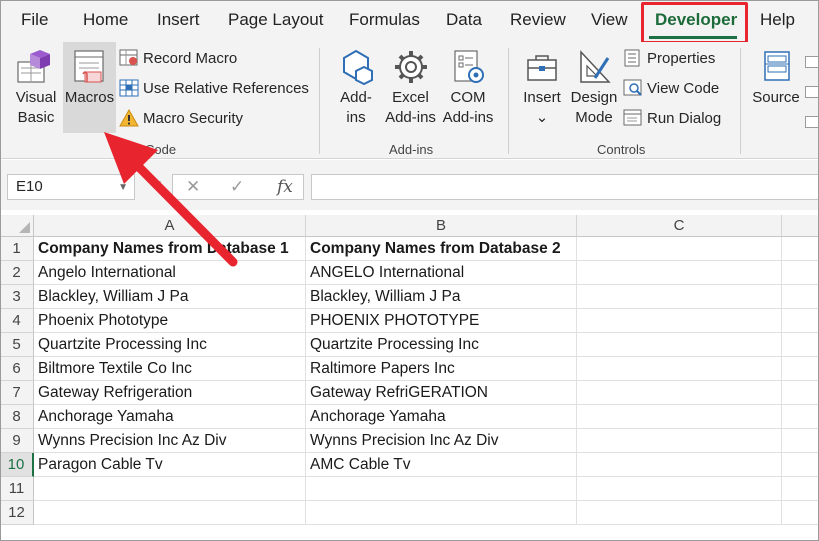 This screenshot has height=541, width=819. Describe the element at coordinates (170, 369) in the screenshot. I see `table-cell: Biltmore Textile Co Inc` at that location.